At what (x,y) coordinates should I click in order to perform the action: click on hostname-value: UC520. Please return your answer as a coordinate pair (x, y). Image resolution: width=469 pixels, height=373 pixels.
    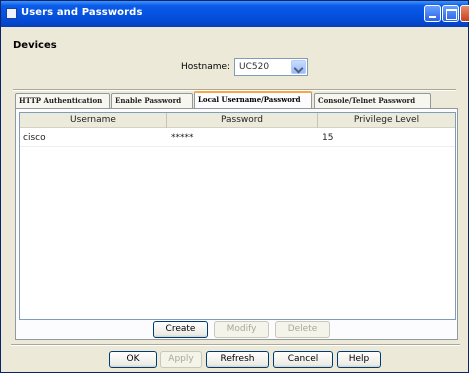
    Looking at the image, I should click on (254, 67).